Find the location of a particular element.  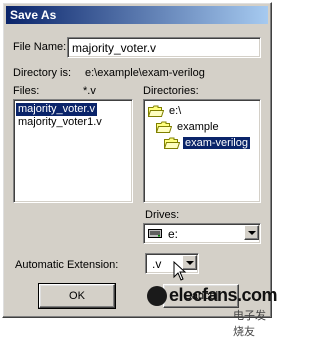

directory-item-label: e:\ is located at coordinates (175, 111).